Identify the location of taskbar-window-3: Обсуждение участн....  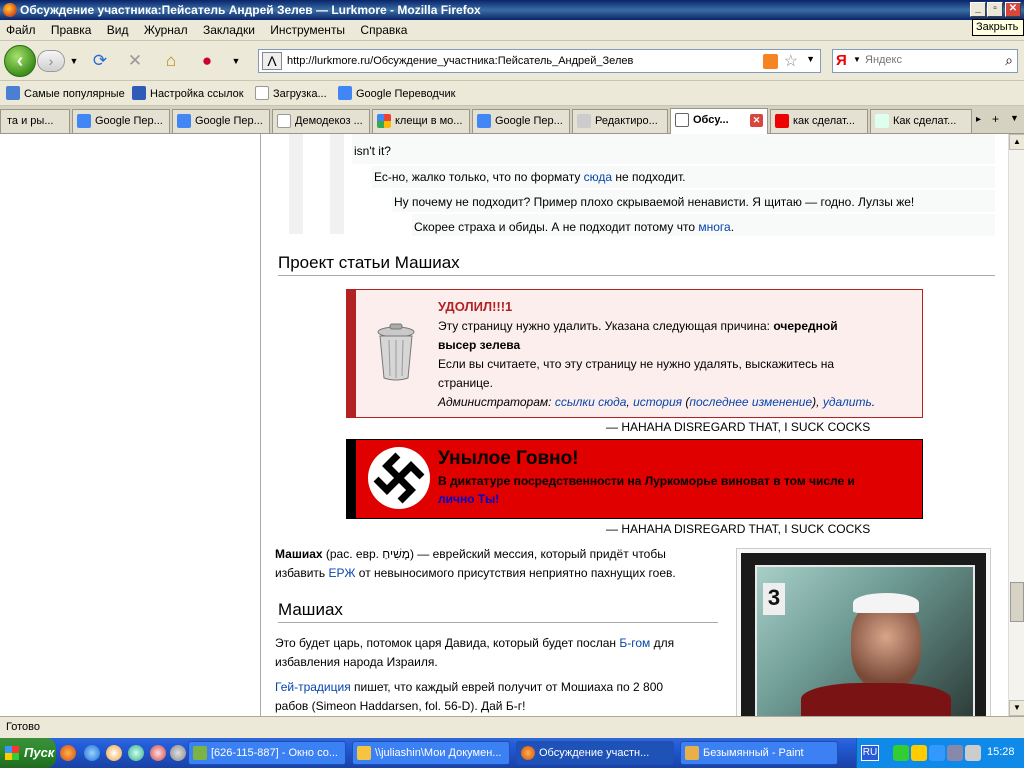
(595, 753).